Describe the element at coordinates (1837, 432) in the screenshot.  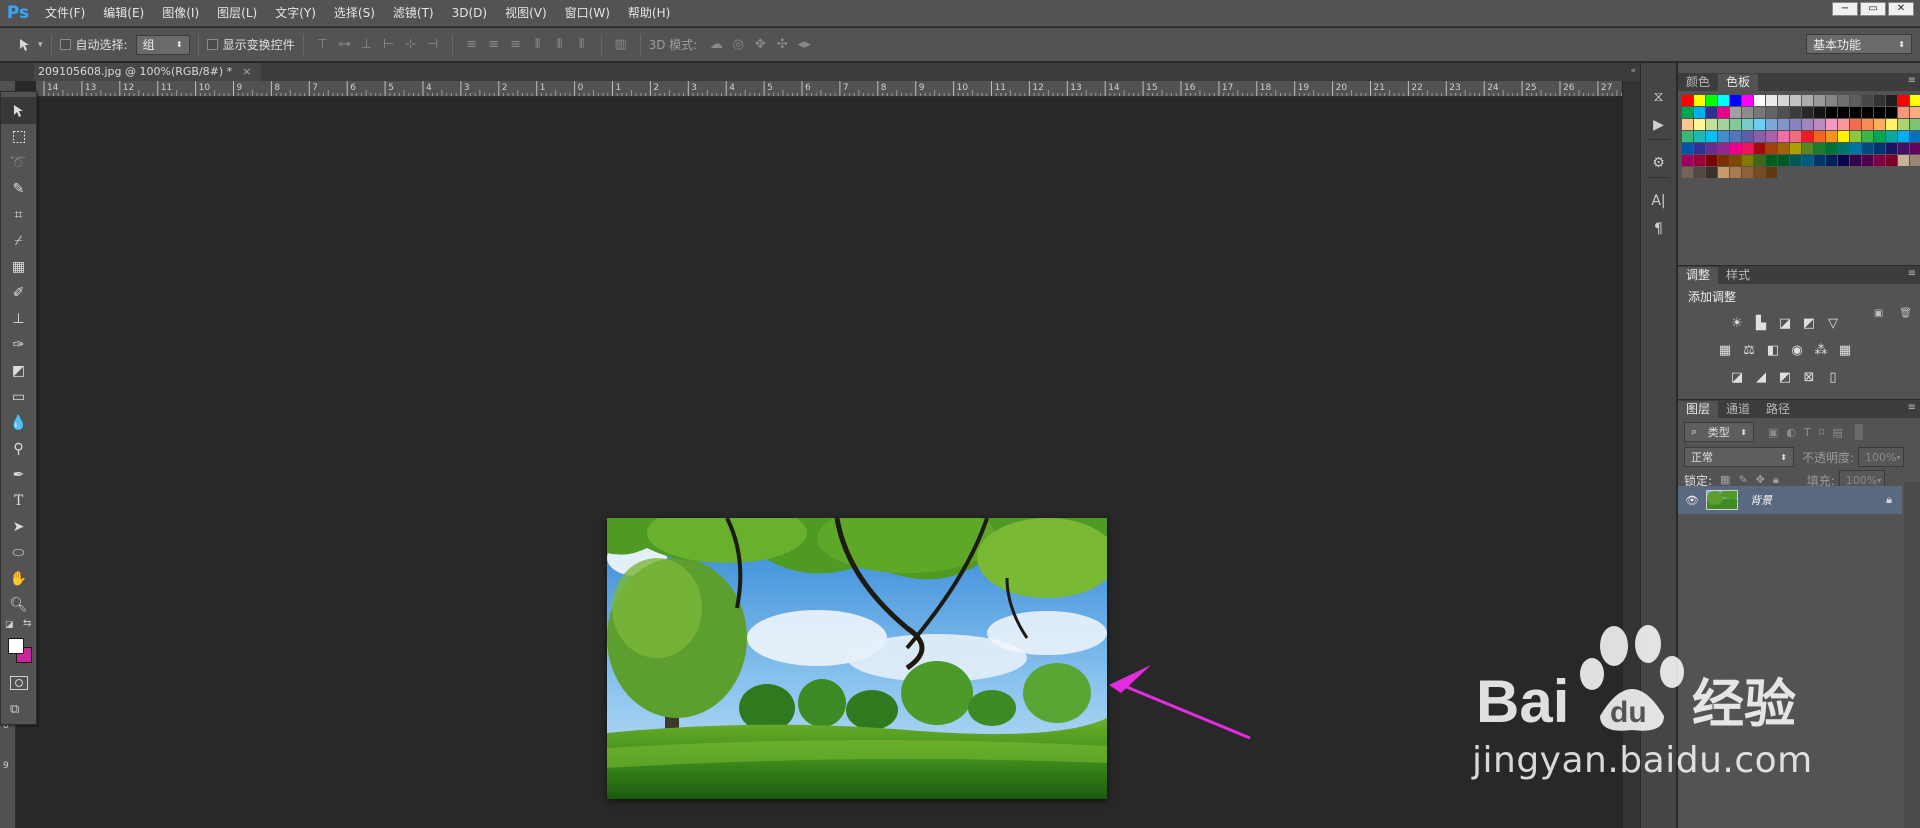
I see `filter-smart-icon: ▤` at that location.